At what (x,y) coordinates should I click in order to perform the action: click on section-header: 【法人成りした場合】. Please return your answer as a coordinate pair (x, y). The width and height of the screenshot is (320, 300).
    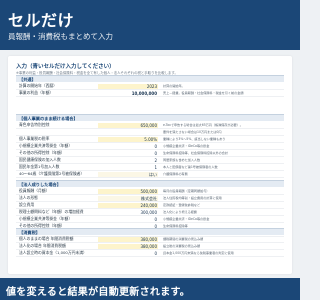
    Looking at the image, I should click on (150, 183).